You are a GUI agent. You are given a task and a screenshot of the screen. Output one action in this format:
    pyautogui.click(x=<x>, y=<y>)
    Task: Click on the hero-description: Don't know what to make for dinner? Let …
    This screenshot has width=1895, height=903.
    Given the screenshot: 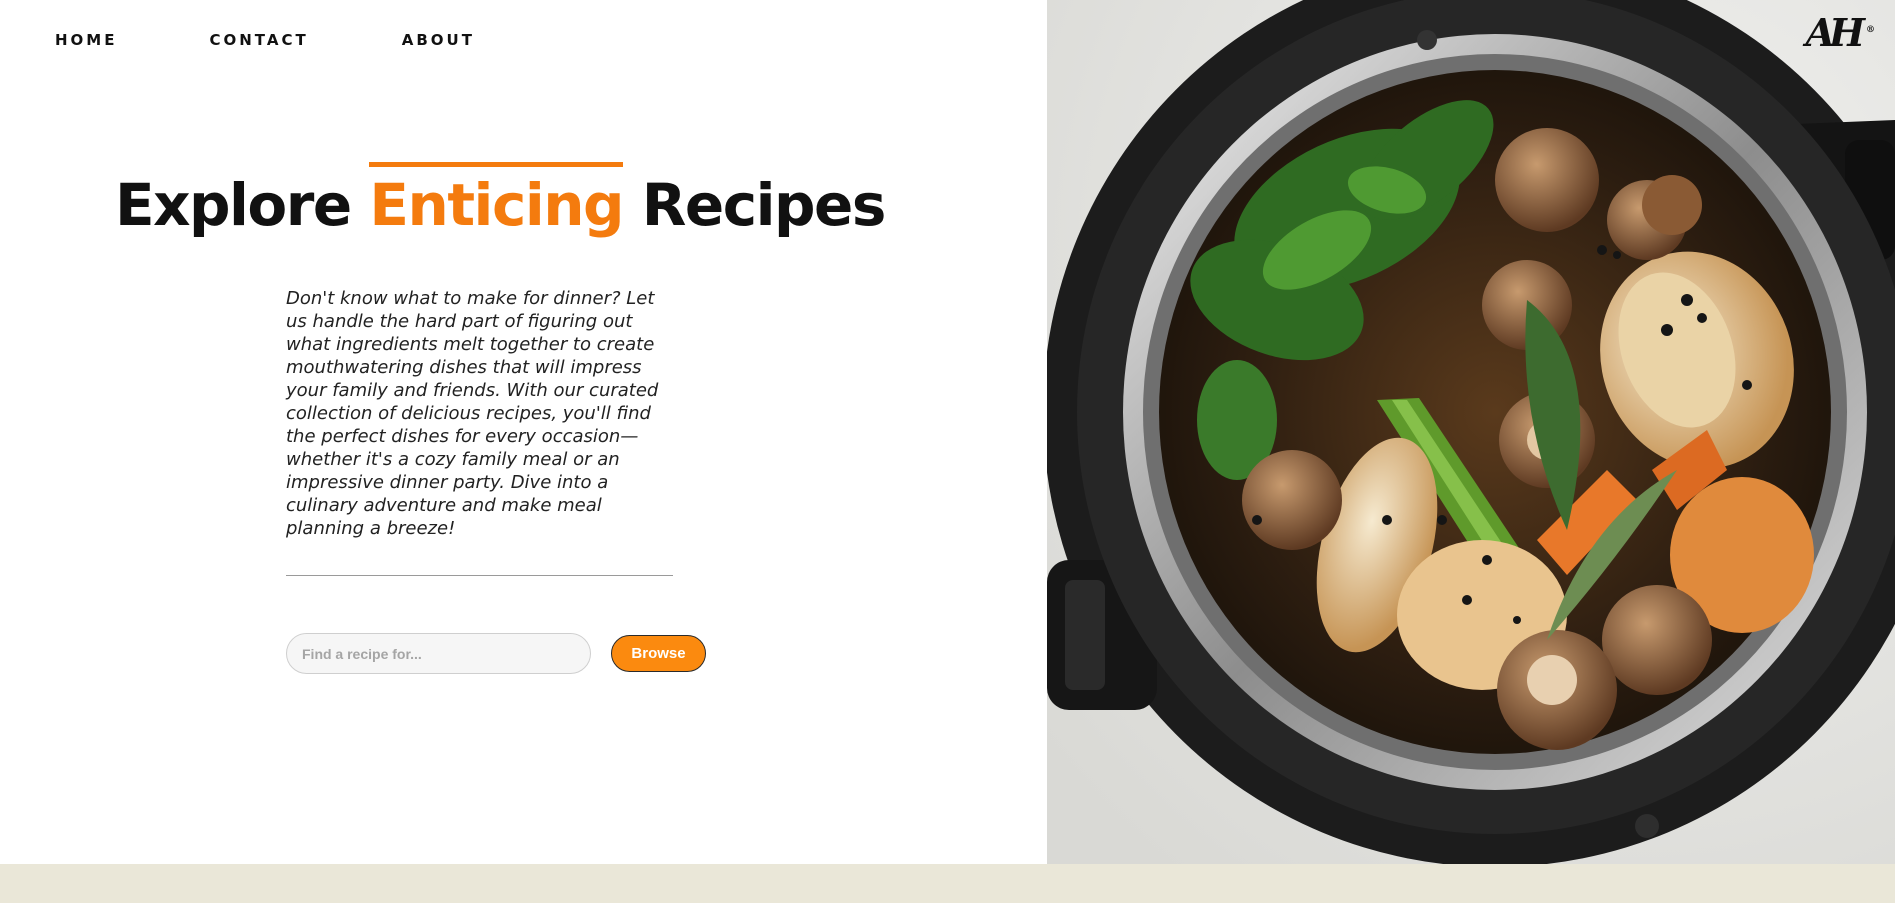 What is the action you would take?
    pyautogui.click(x=472, y=413)
    